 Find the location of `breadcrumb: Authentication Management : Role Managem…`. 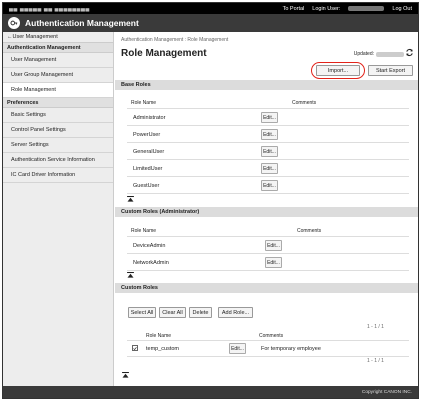

breadcrumb: Authentication Management : Role Managem… is located at coordinates (175, 40).